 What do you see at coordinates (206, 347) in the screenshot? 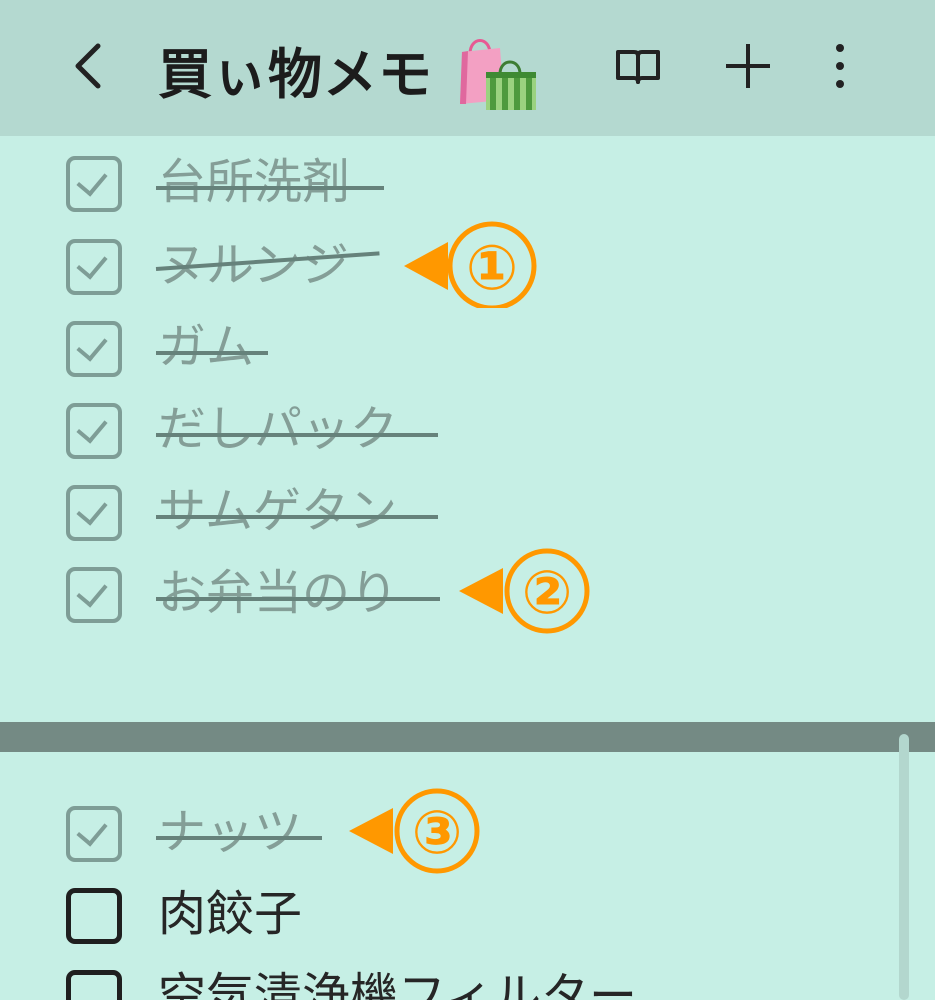
I see `item-label: ガム` at bounding box center [206, 347].